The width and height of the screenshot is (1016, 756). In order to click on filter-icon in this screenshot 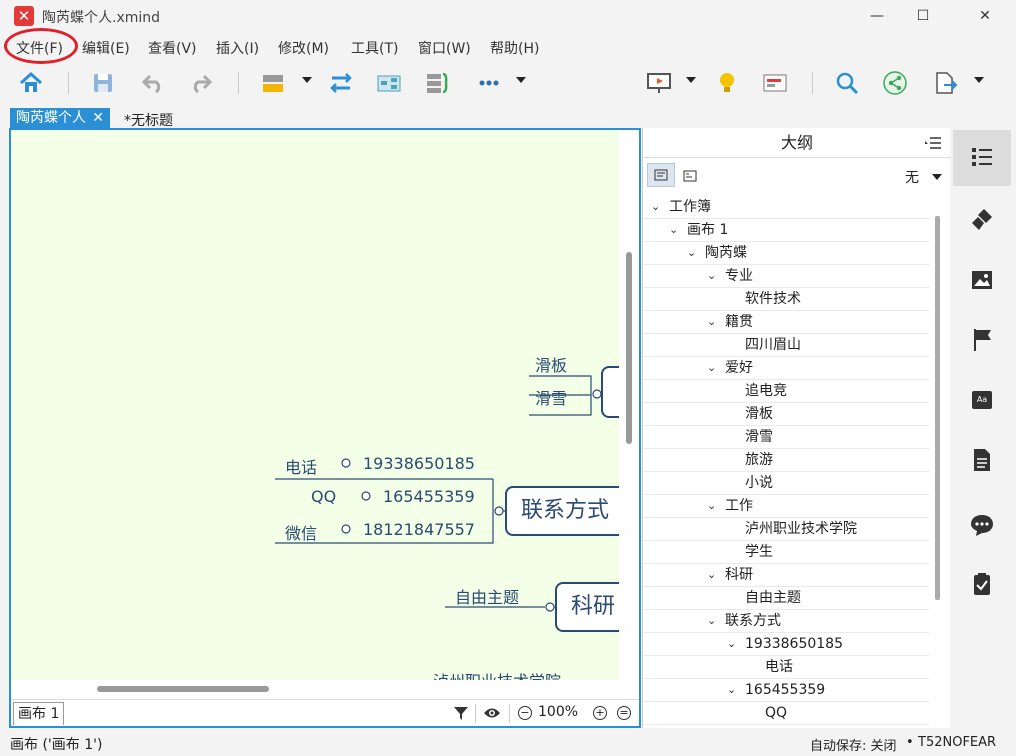, I will do `click(461, 713)`.